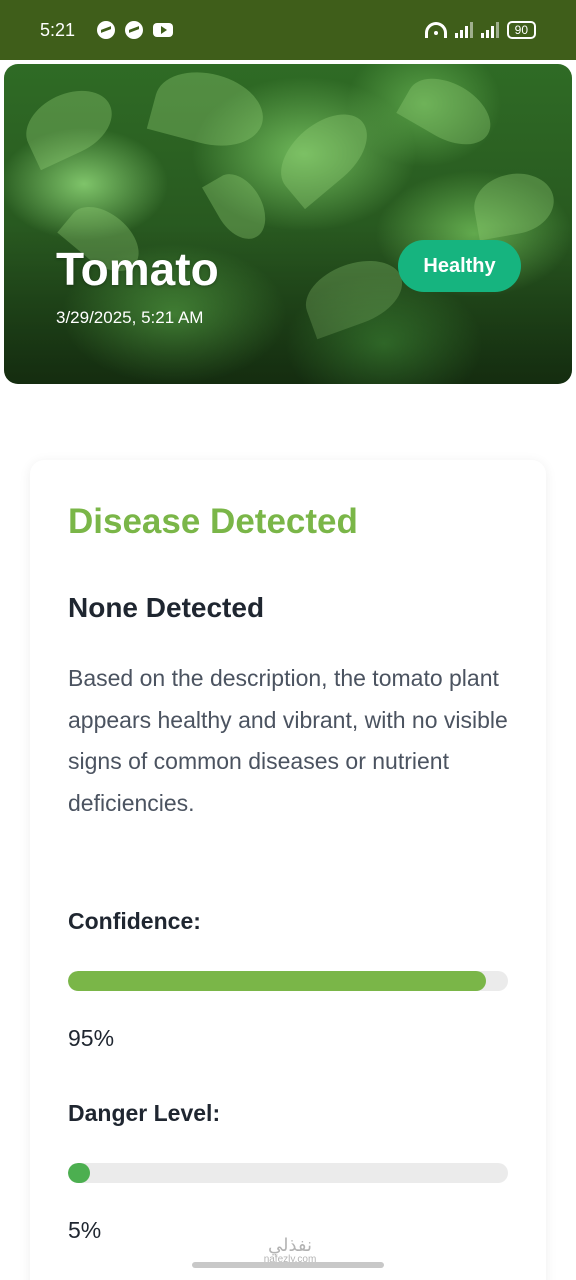 This screenshot has width=576, height=1280. What do you see at coordinates (134, 921) in the screenshot?
I see `confidence-label: Confidence:` at bounding box center [134, 921].